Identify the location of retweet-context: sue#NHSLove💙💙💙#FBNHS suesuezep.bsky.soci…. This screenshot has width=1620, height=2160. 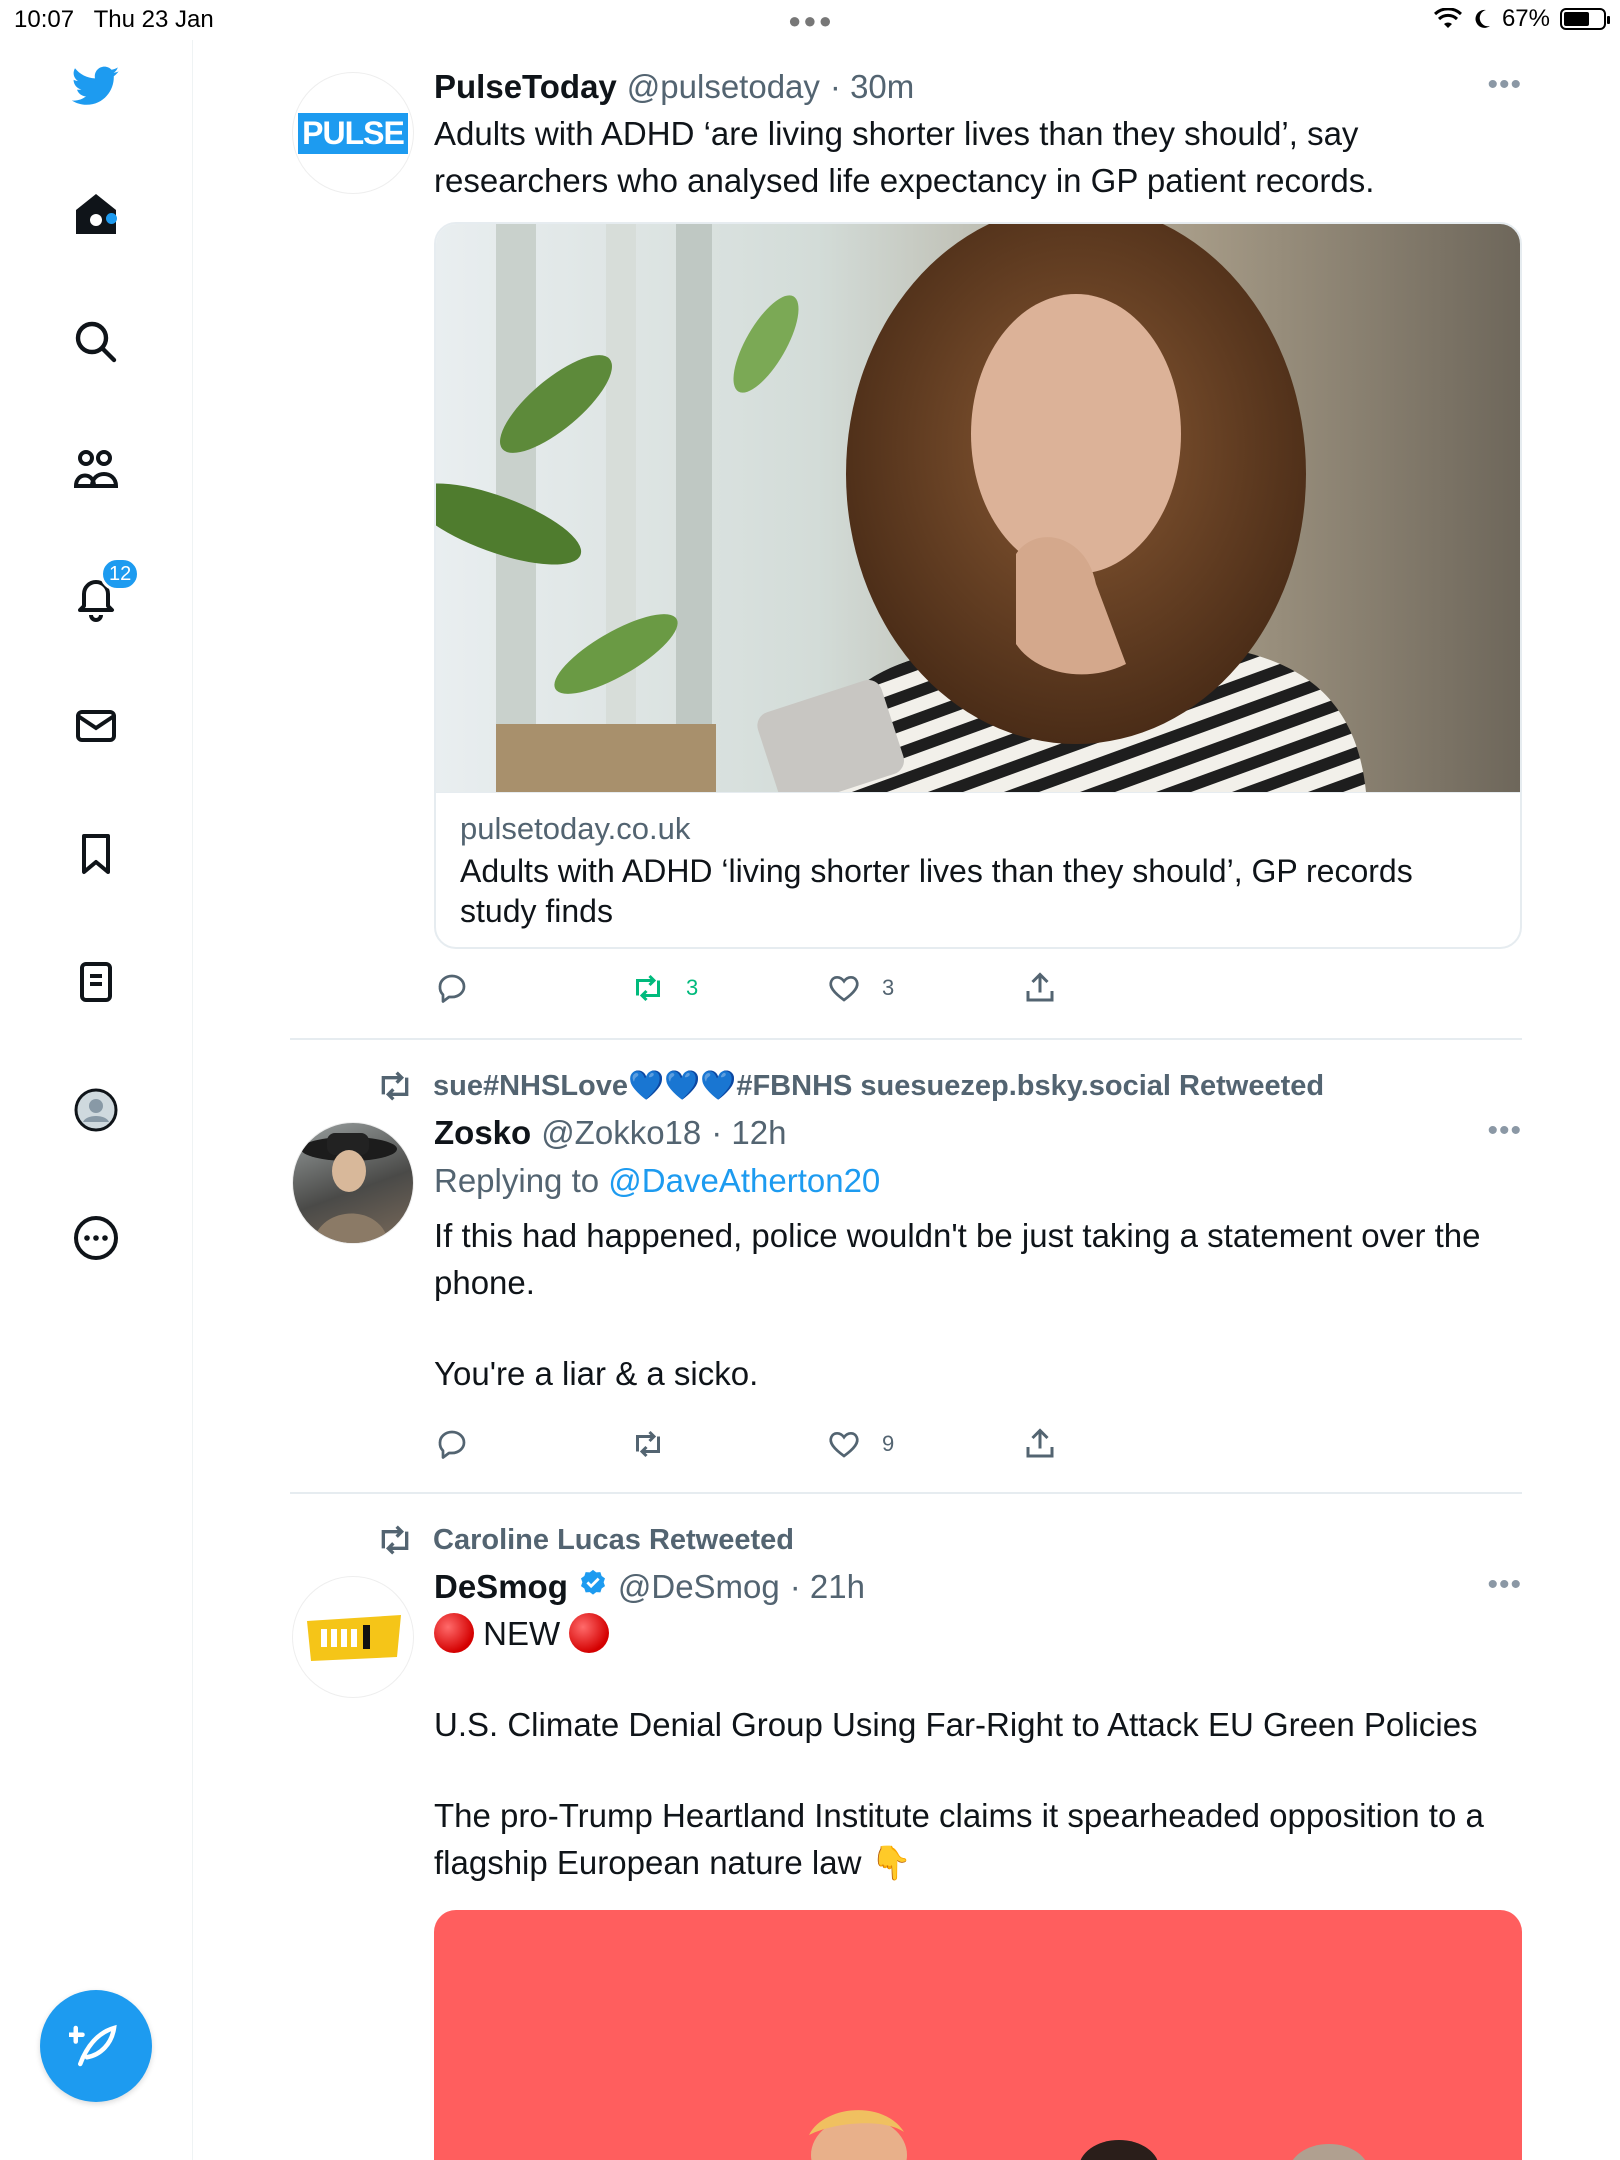
(849, 1086).